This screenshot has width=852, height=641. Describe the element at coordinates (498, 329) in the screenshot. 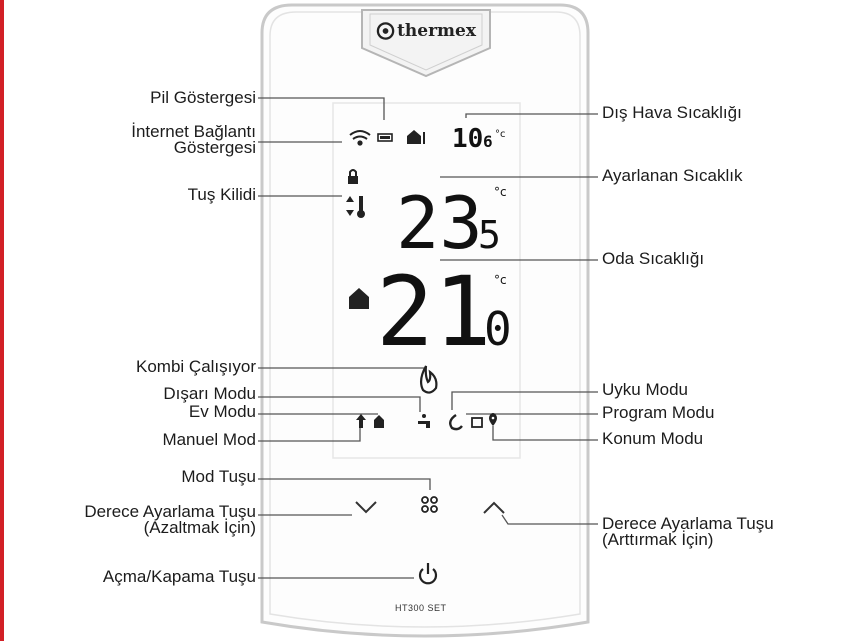

I see `room-temp-dec: 0` at that location.